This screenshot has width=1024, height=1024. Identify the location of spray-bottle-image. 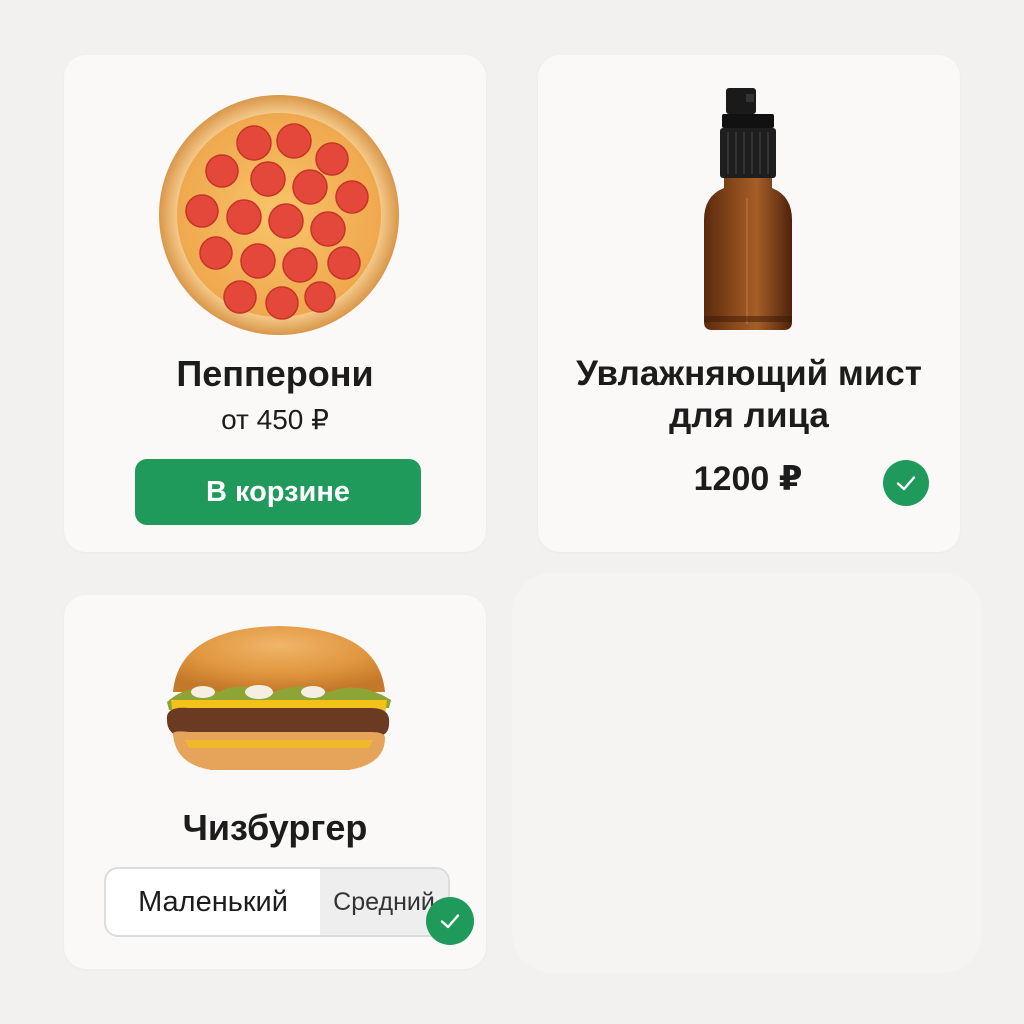
(748, 207).